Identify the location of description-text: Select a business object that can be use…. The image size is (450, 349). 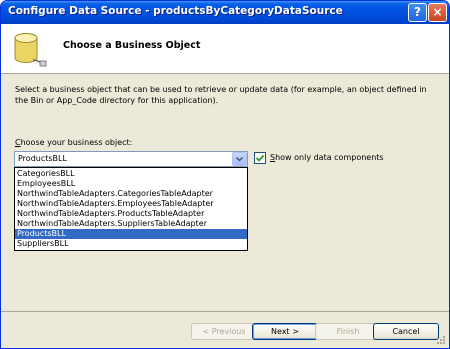
(221, 95).